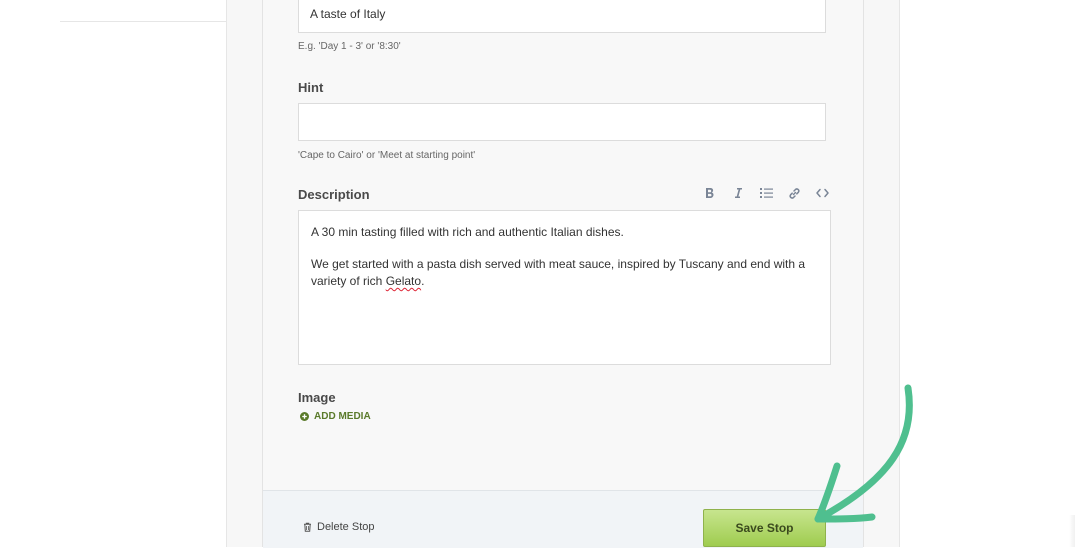 This screenshot has width=1075, height=548. What do you see at coordinates (423, 281) in the screenshot?
I see `description-text: .` at bounding box center [423, 281].